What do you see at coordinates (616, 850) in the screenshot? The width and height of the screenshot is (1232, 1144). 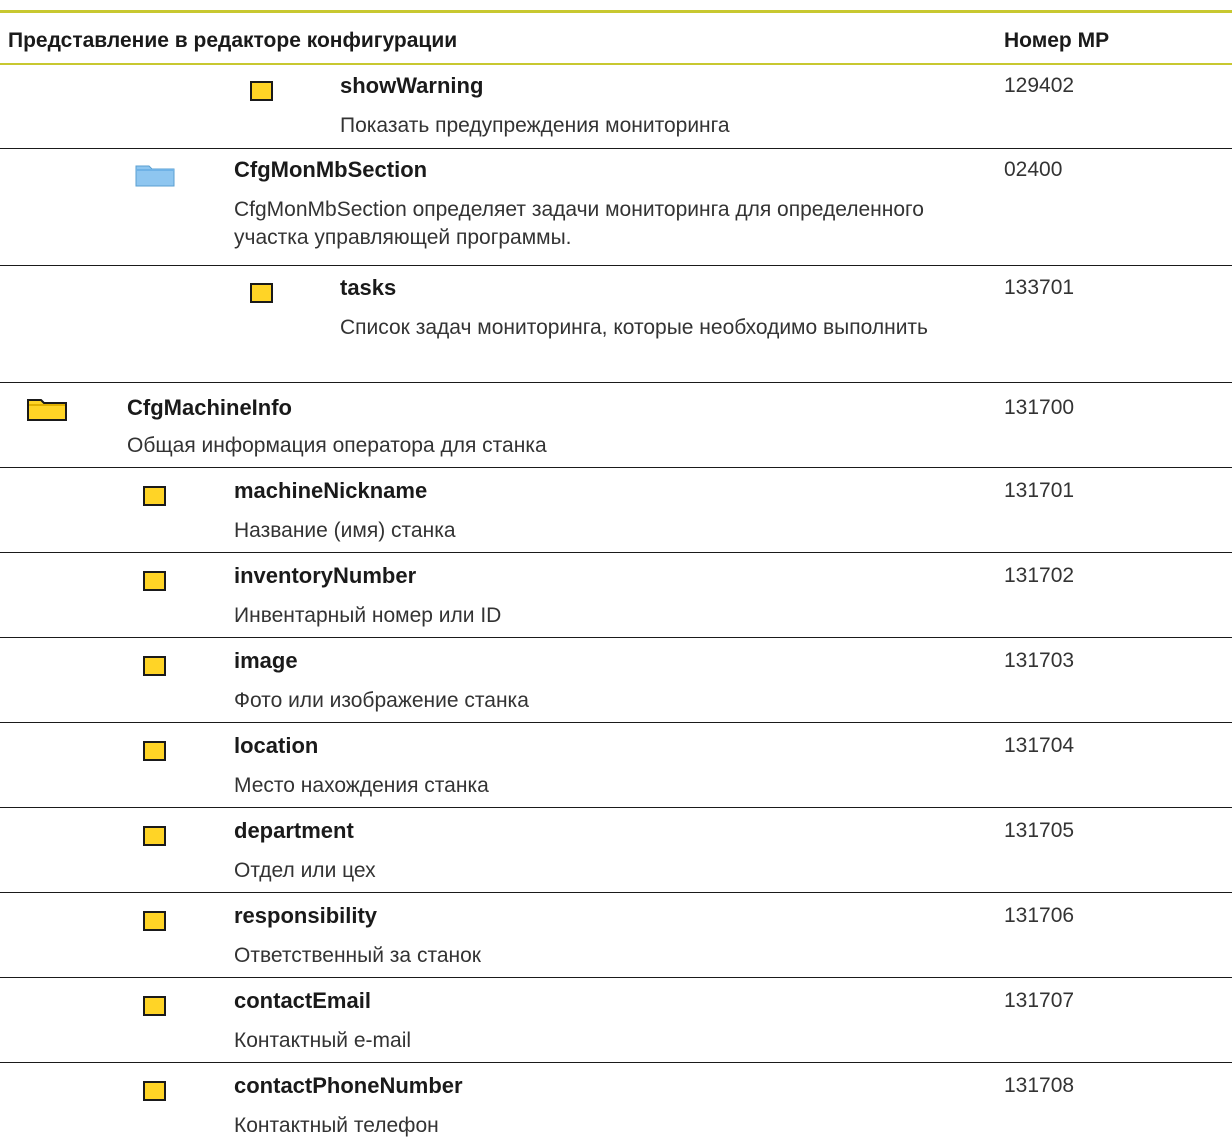 I see `table-row: department Отдел или цех 131705` at bounding box center [616, 850].